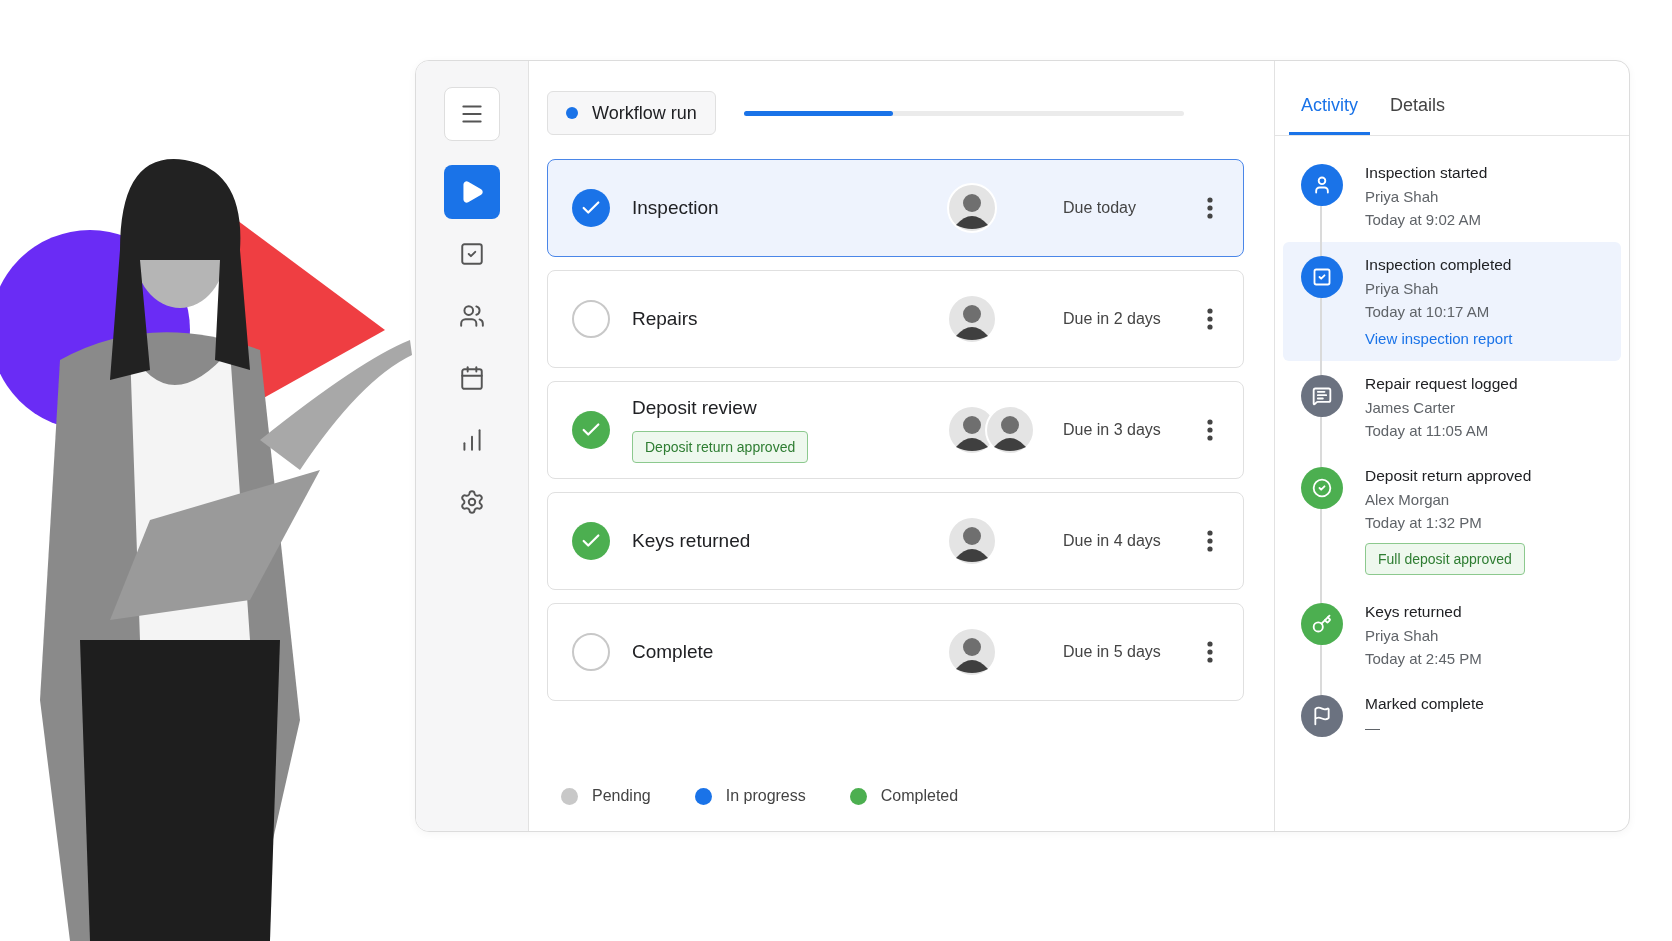 The height and width of the screenshot is (941, 1672). What do you see at coordinates (1424, 522) in the screenshot?
I see `activity-time: Today at 1:32 PM` at bounding box center [1424, 522].